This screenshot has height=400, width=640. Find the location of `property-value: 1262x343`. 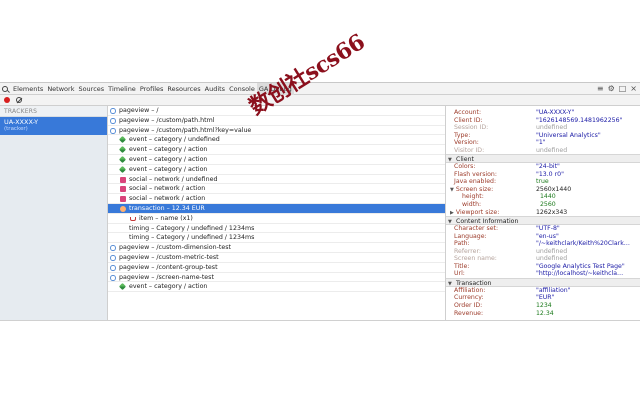

property-value: 1262x343 is located at coordinates (552, 212).